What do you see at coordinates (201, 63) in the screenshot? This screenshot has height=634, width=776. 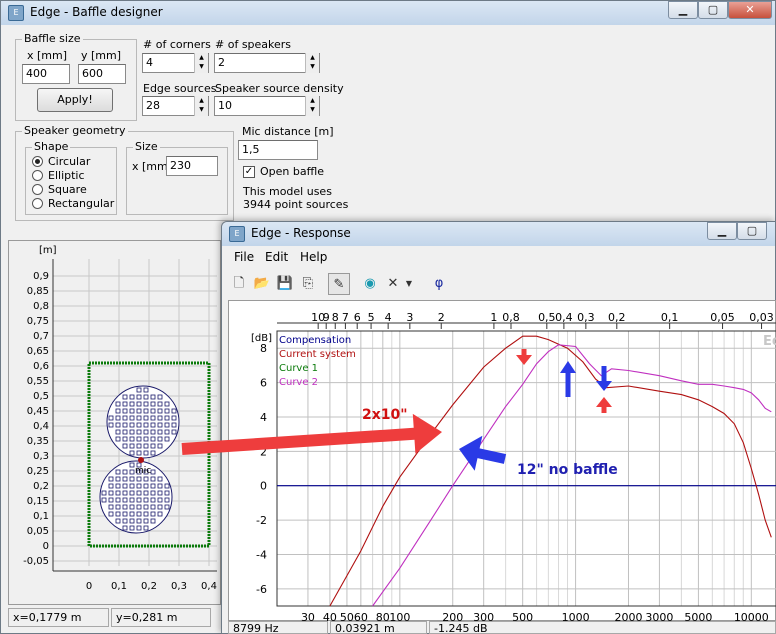 I see `corners-spin-buttons: ▲ ▼` at bounding box center [201, 63].